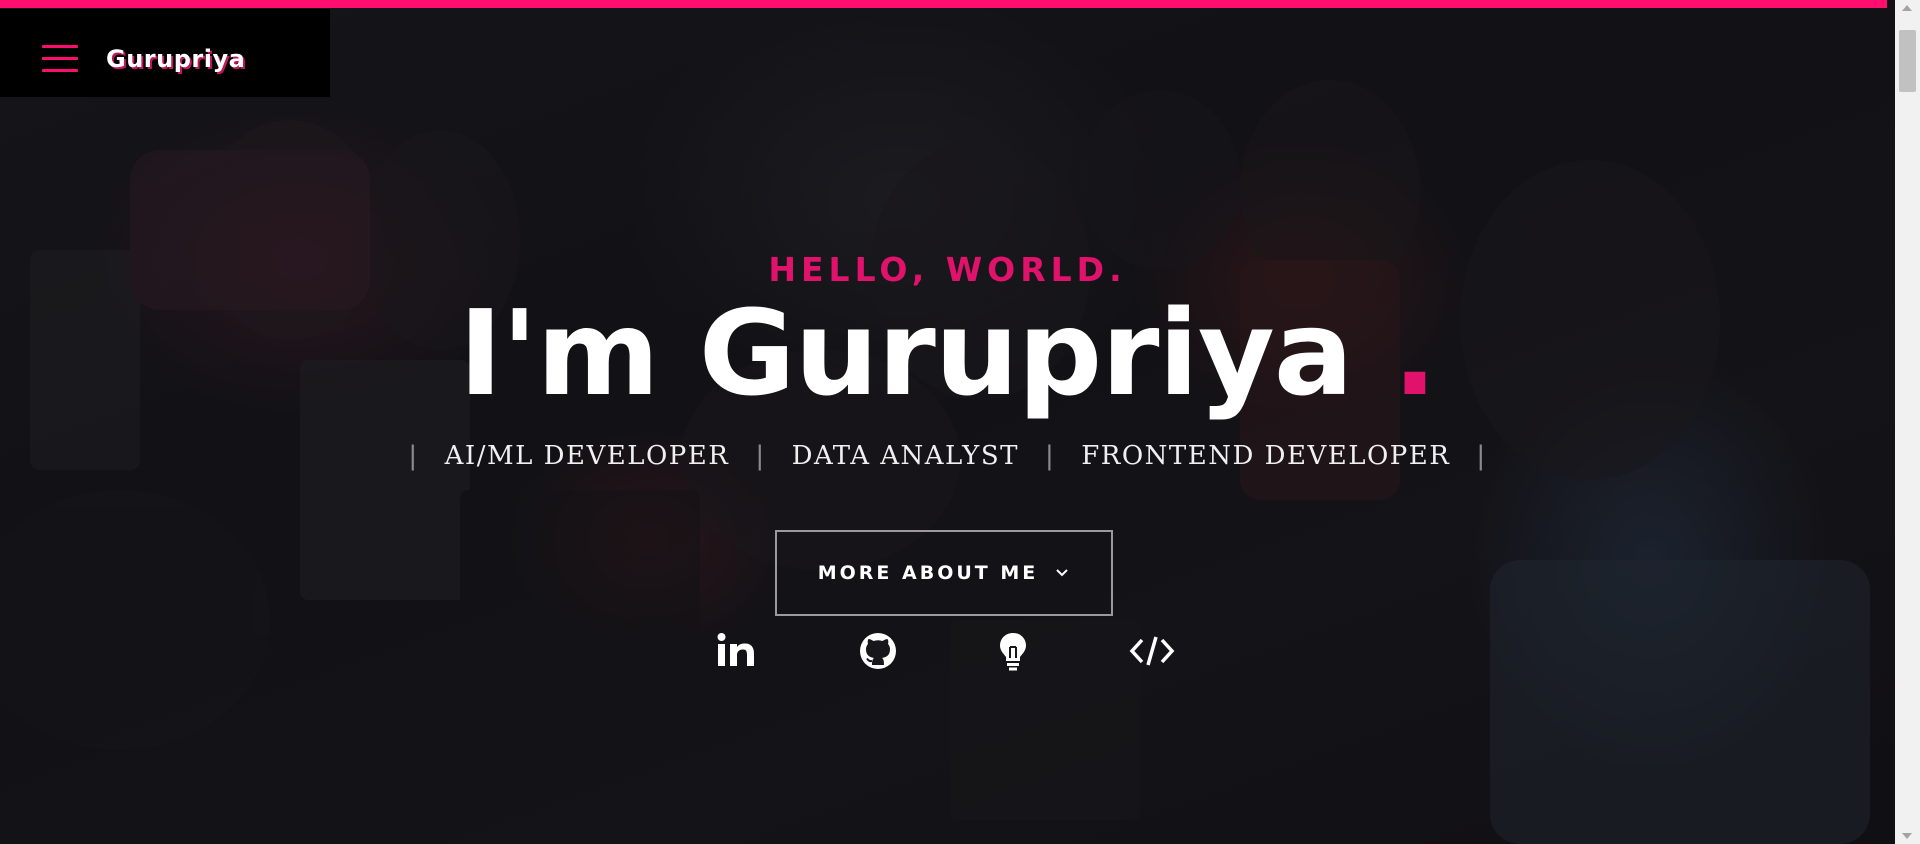 The height and width of the screenshot is (844, 1920). I want to click on linkedin-link, so click(736, 651).